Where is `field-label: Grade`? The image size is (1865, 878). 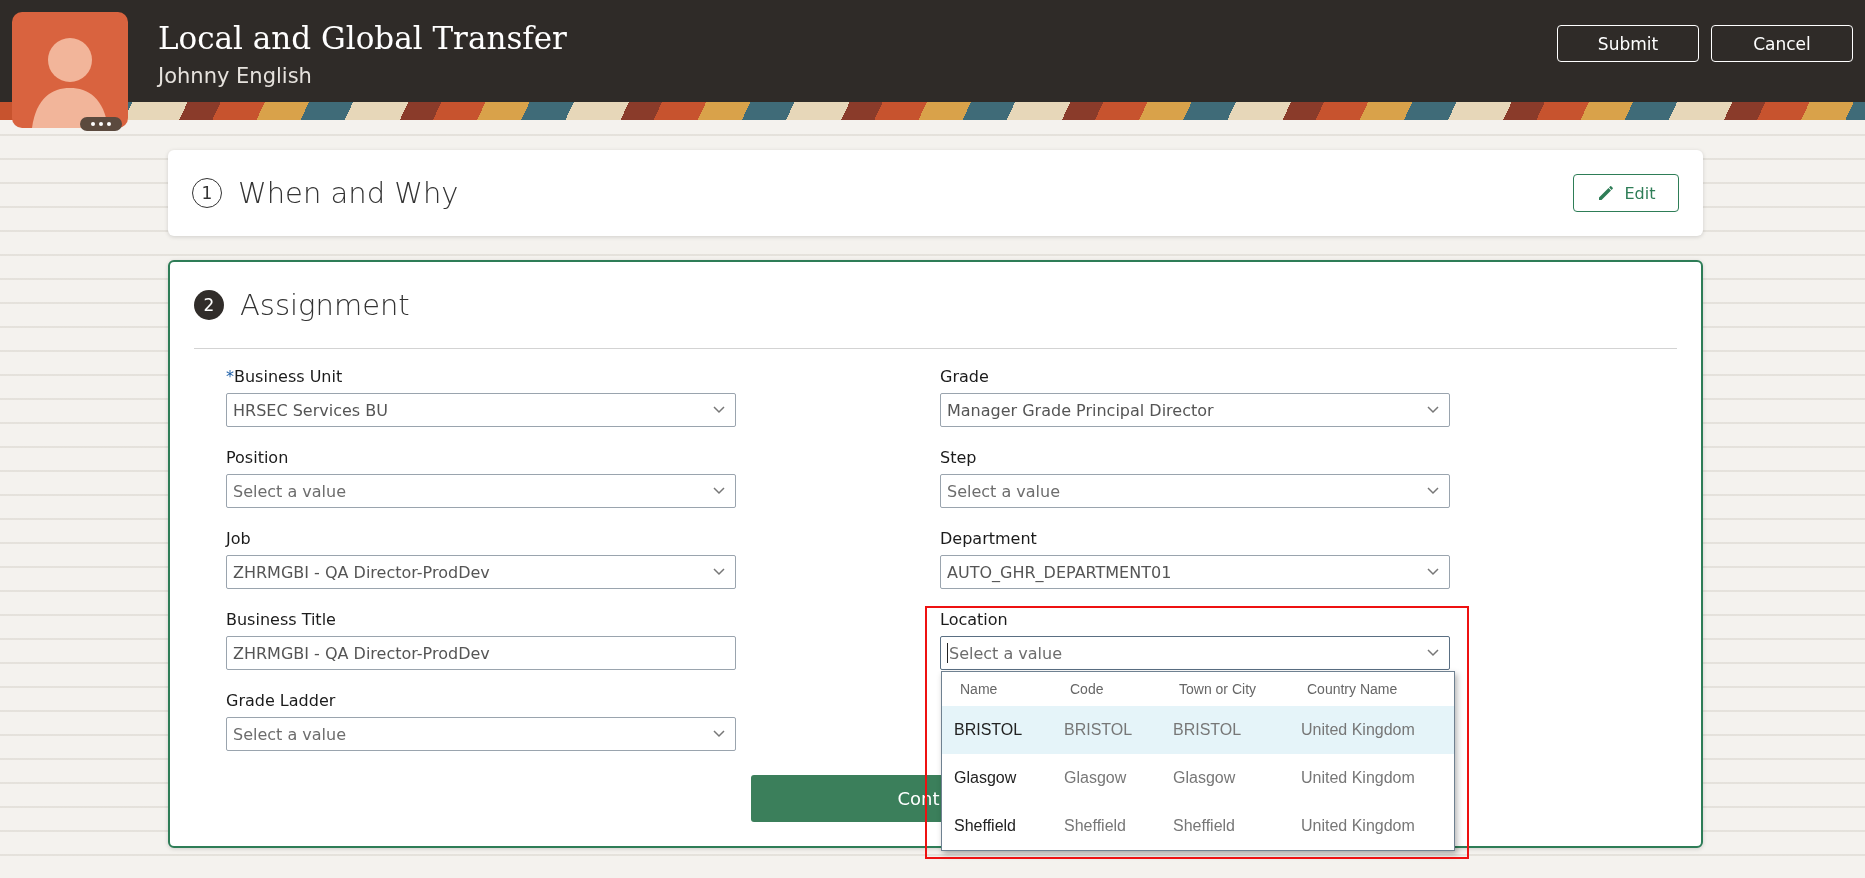 field-label: Grade is located at coordinates (965, 377).